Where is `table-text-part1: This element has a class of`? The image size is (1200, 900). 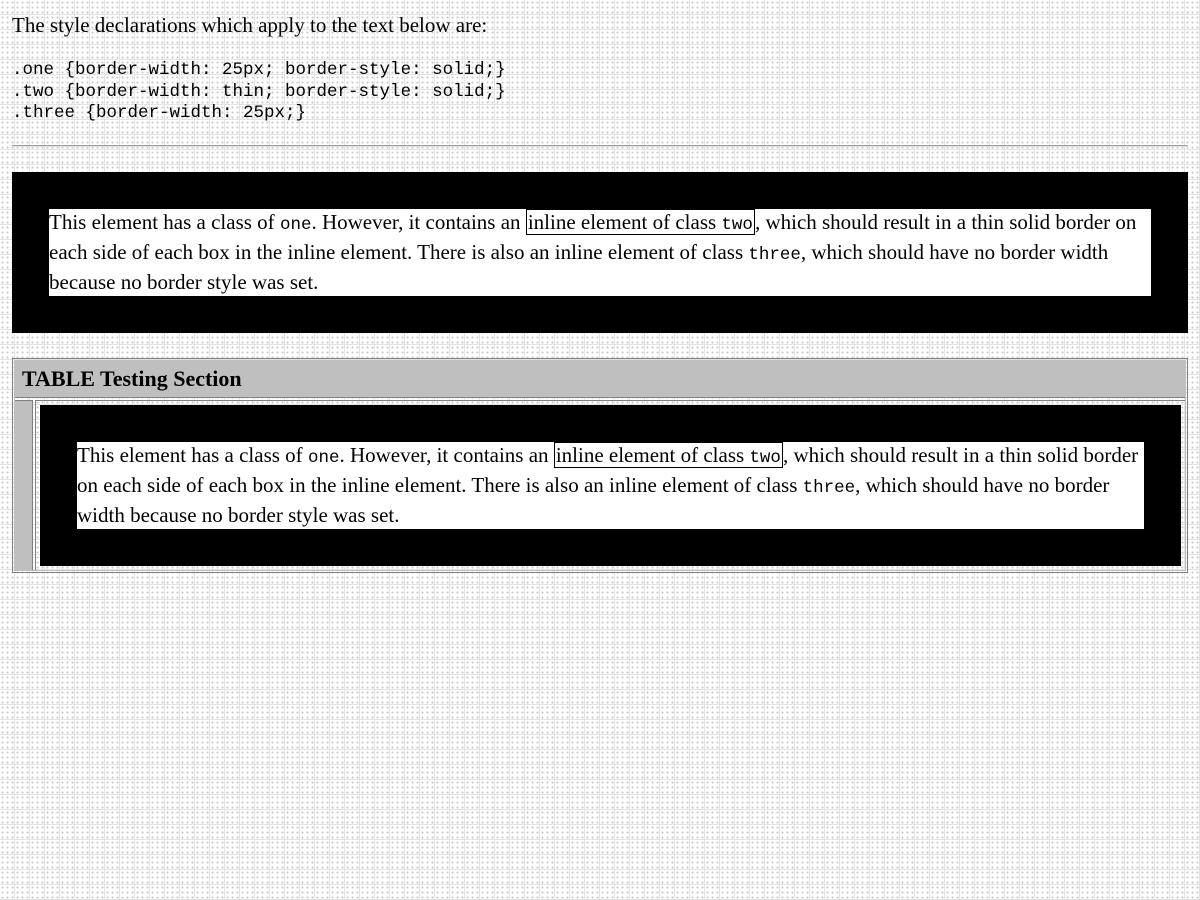 table-text-part1: This element has a class of is located at coordinates (192, 454).